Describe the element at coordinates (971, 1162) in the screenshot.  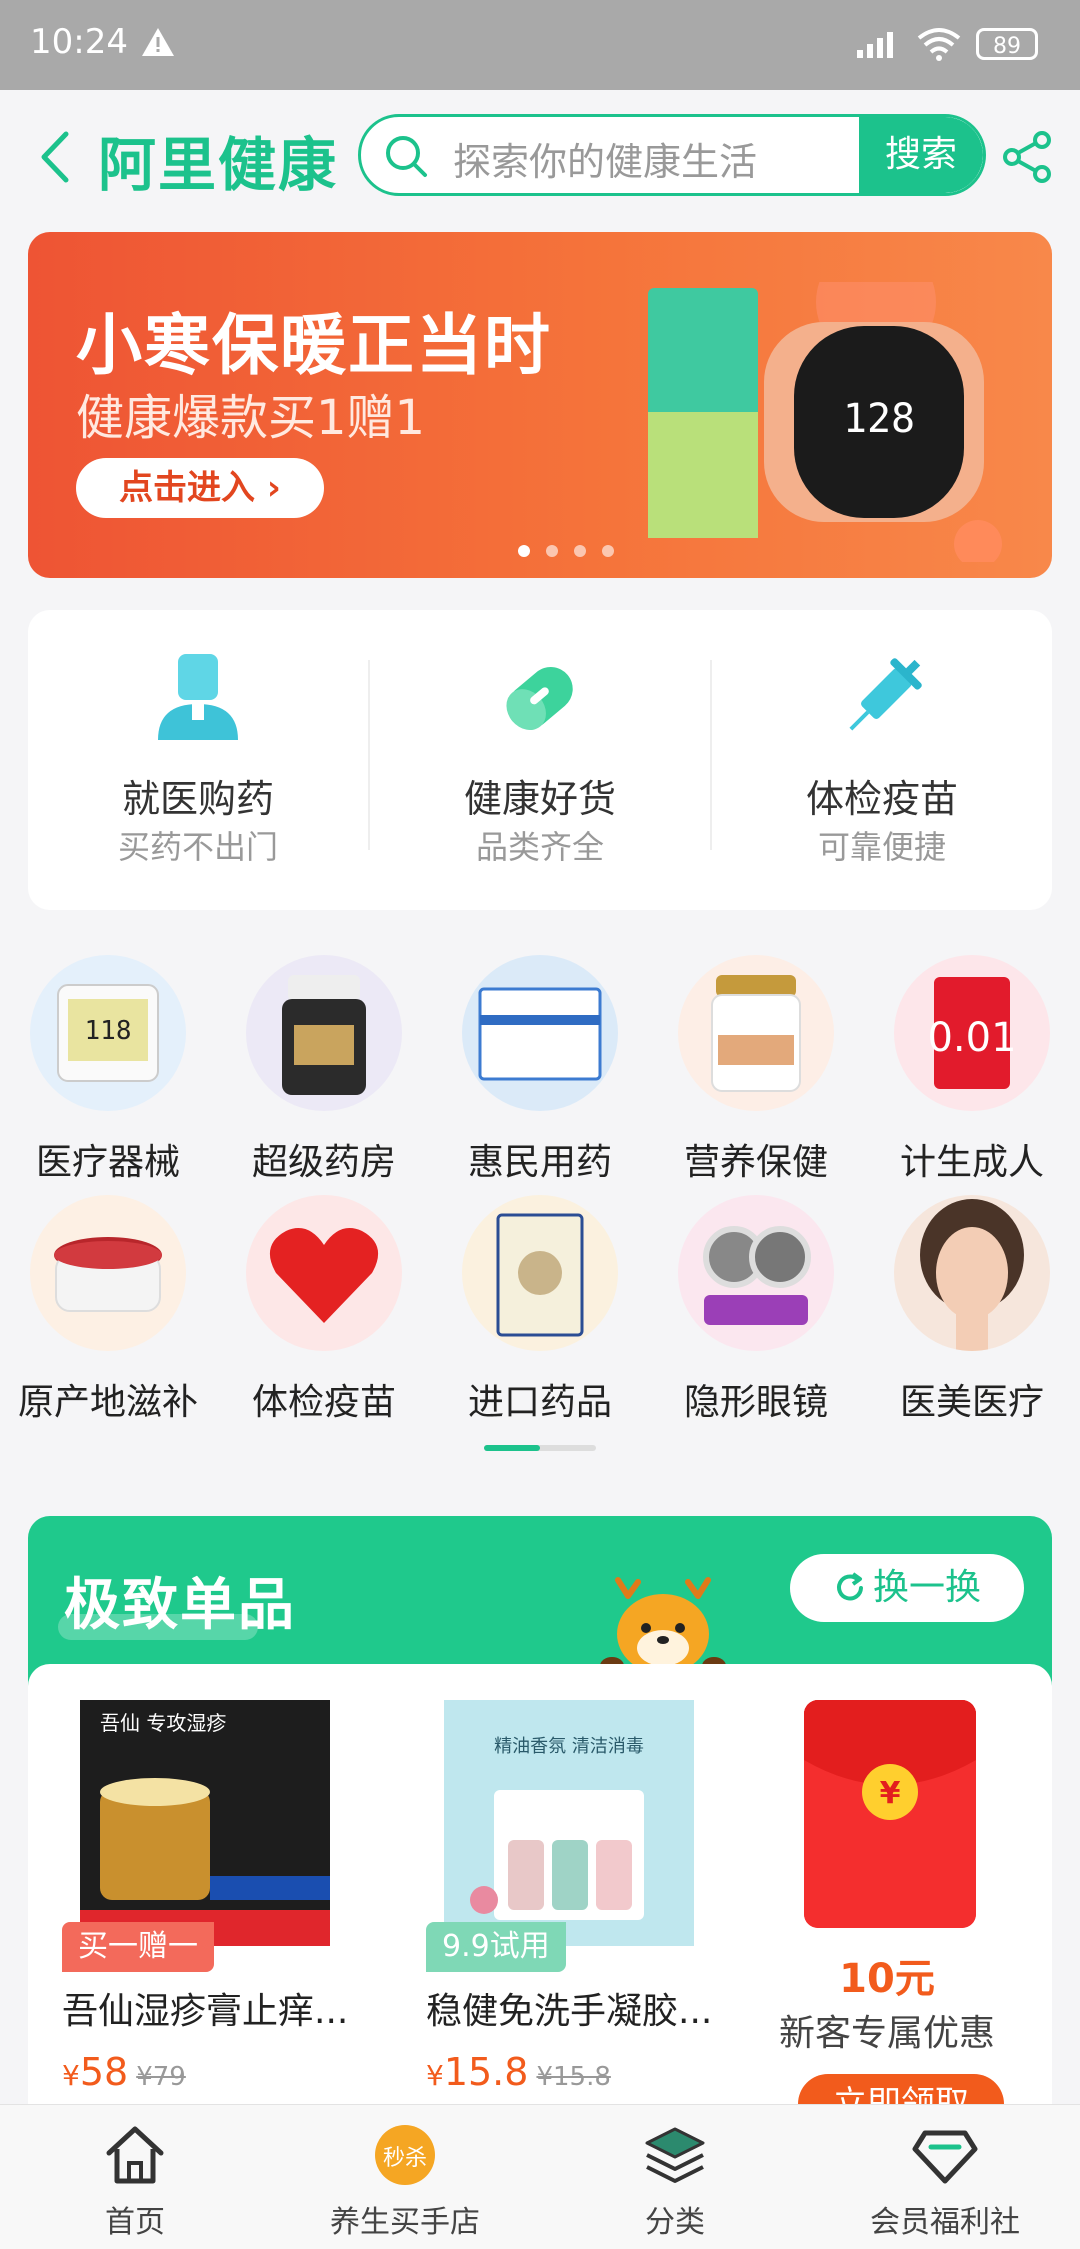
I see `category-label: 计生成人` at that location.